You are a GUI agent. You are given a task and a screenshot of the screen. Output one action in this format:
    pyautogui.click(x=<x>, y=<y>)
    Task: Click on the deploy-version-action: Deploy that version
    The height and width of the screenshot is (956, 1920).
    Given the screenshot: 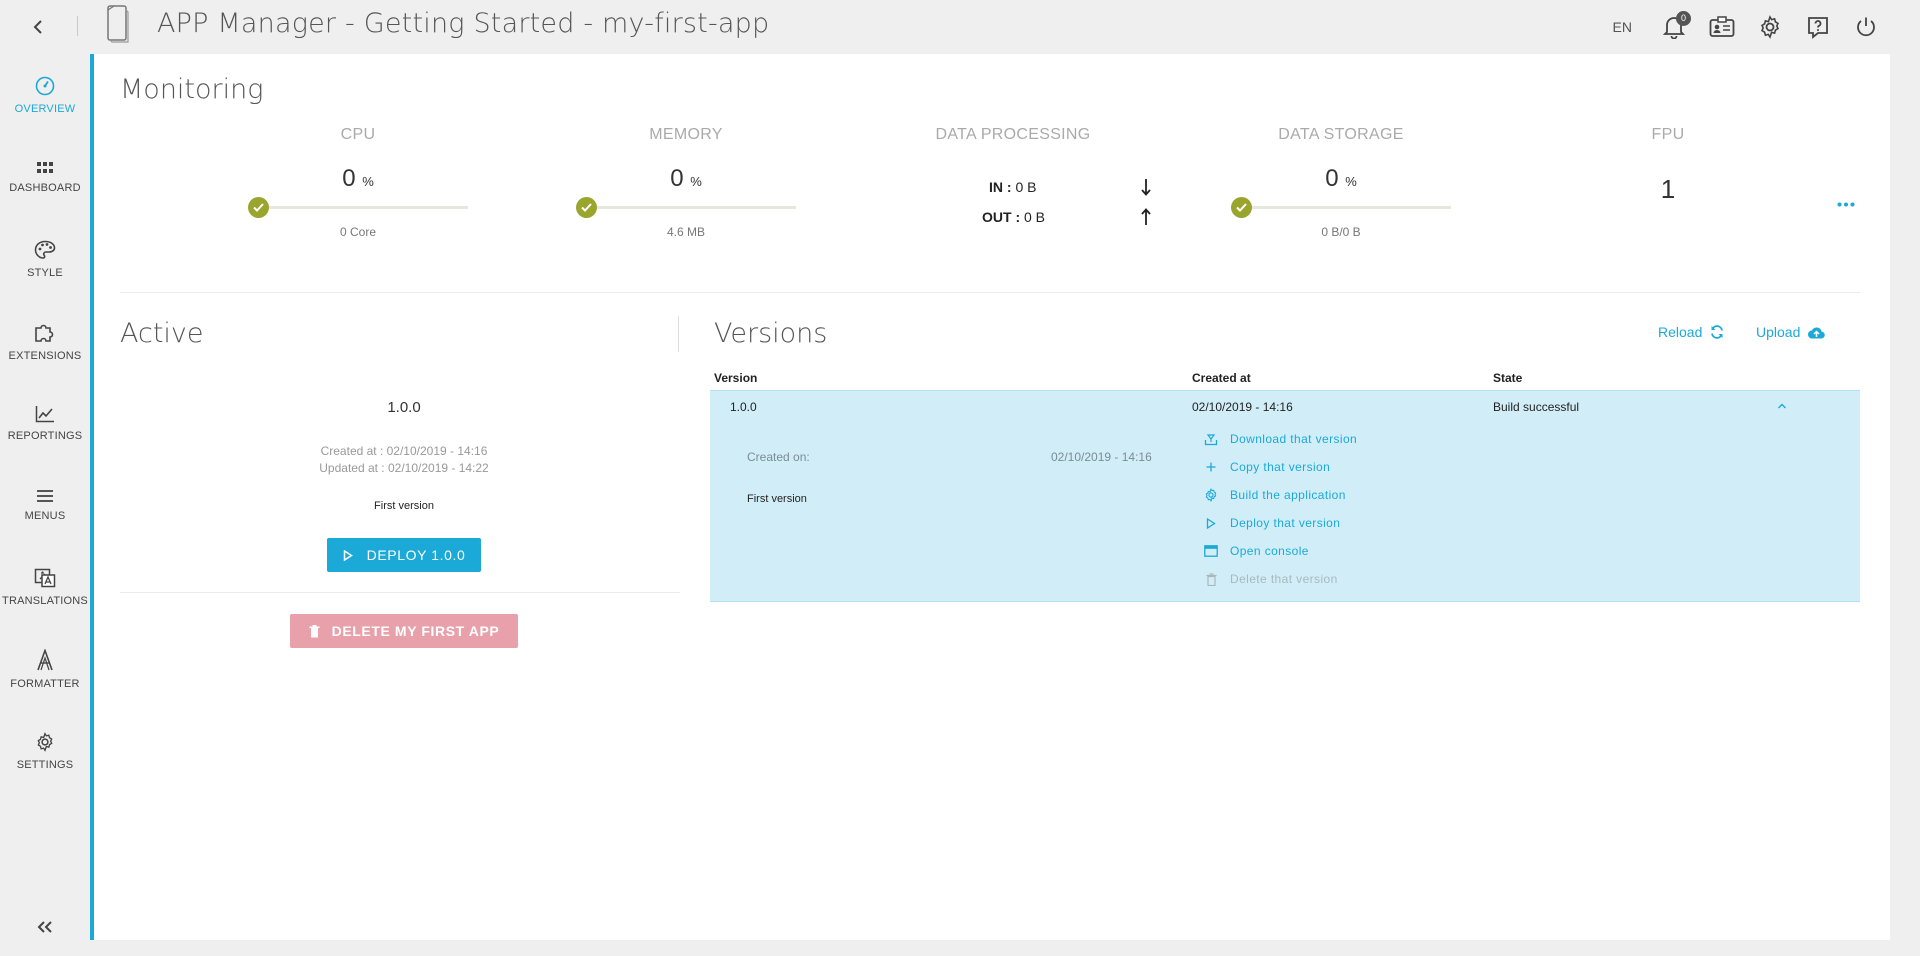 What is the action you would take?
    pyautogui.click(x=1272, y=523)
    